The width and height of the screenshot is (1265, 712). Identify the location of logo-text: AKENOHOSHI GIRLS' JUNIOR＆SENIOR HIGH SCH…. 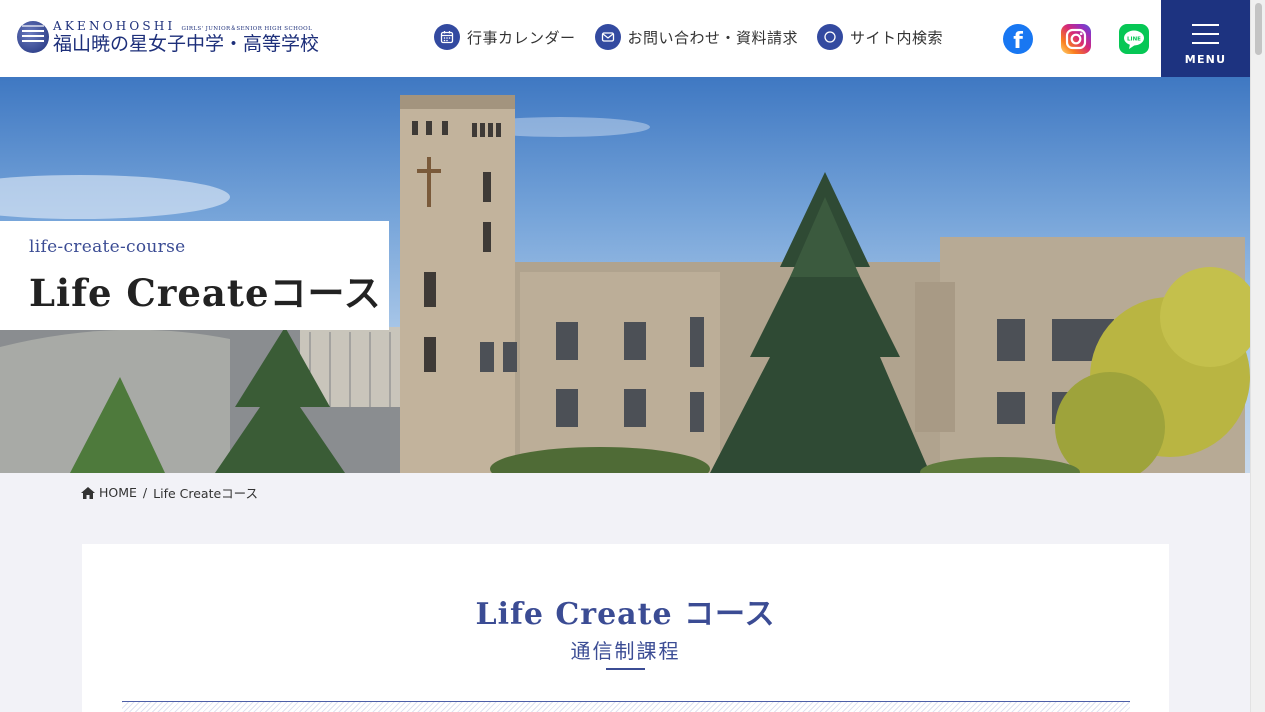
(186, 37).